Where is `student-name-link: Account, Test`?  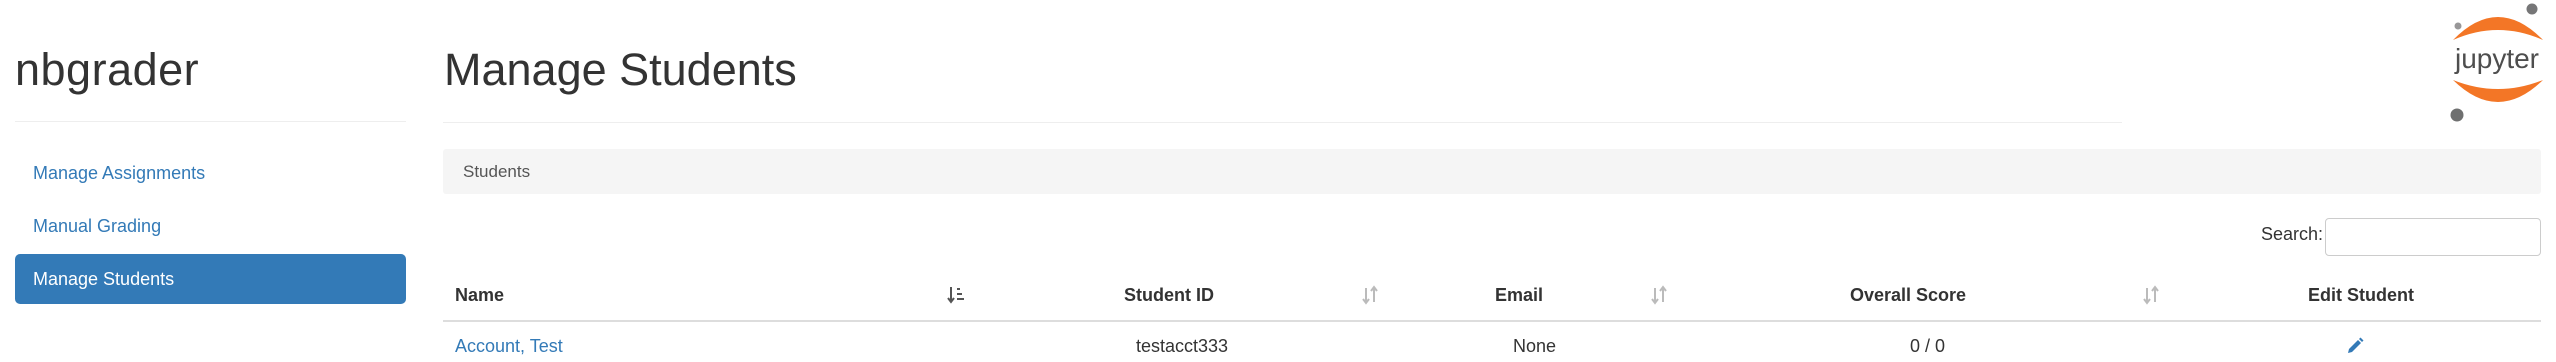
student-name-link: Account, Test is located at coordinates (509, 342).